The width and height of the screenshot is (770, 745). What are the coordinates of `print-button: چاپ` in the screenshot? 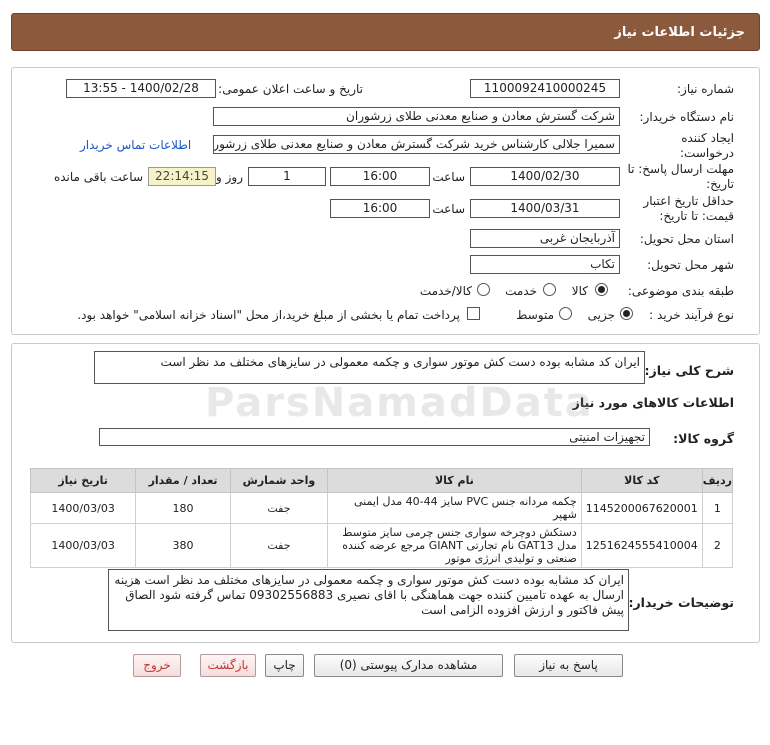 It's located at (284, 665).